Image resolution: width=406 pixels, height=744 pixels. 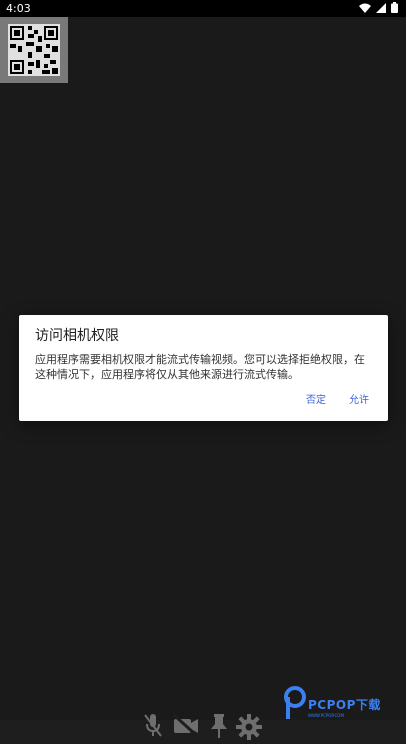 I want to click on gear-icon, so click(x=249, y=727).